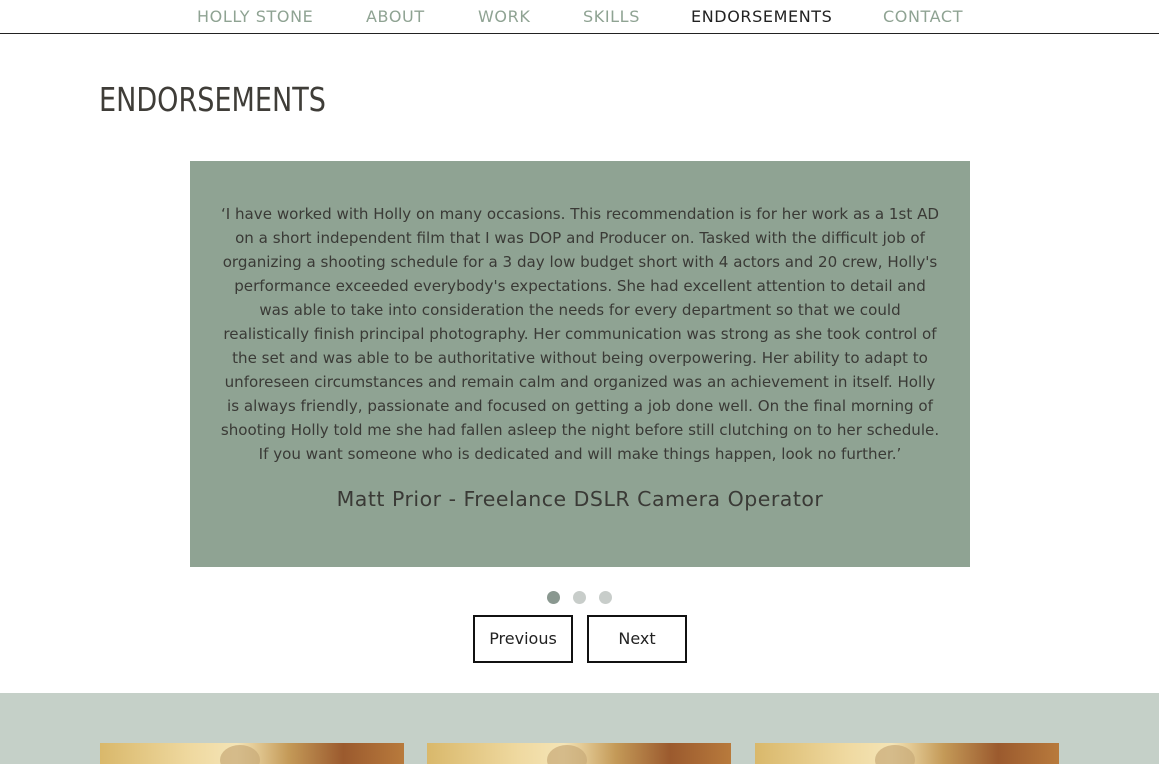  I want to click on nav-item-holly-stone: HOLLY STONE, so click(255, 16).